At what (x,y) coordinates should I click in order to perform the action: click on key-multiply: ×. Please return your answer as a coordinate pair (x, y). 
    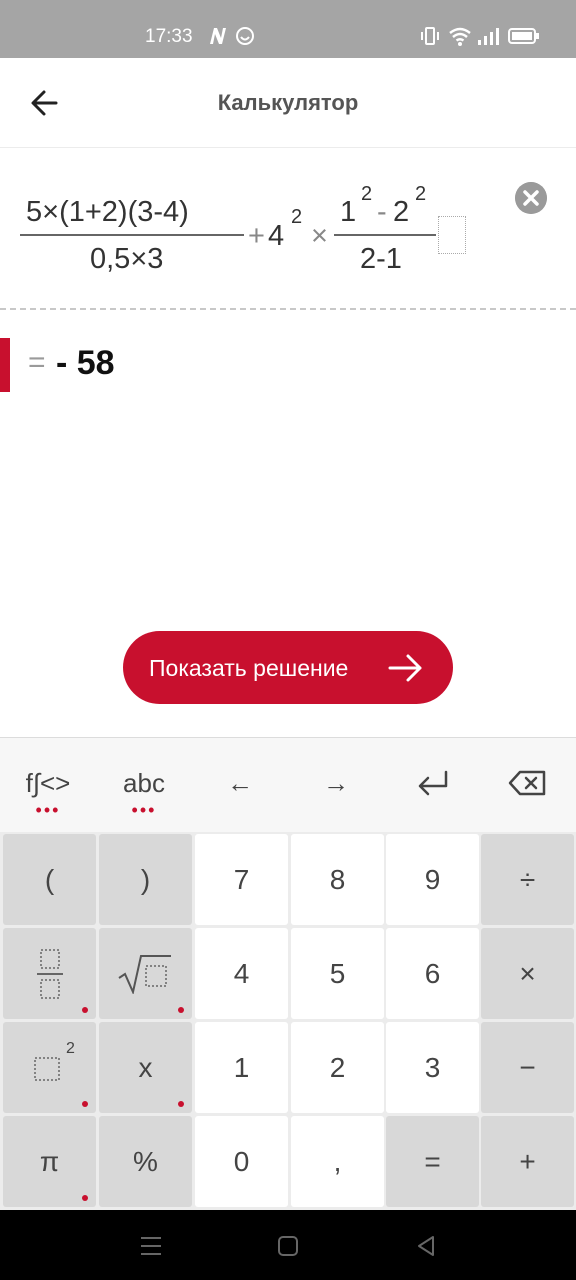
    Looking at the image, I should click on (527, 973).